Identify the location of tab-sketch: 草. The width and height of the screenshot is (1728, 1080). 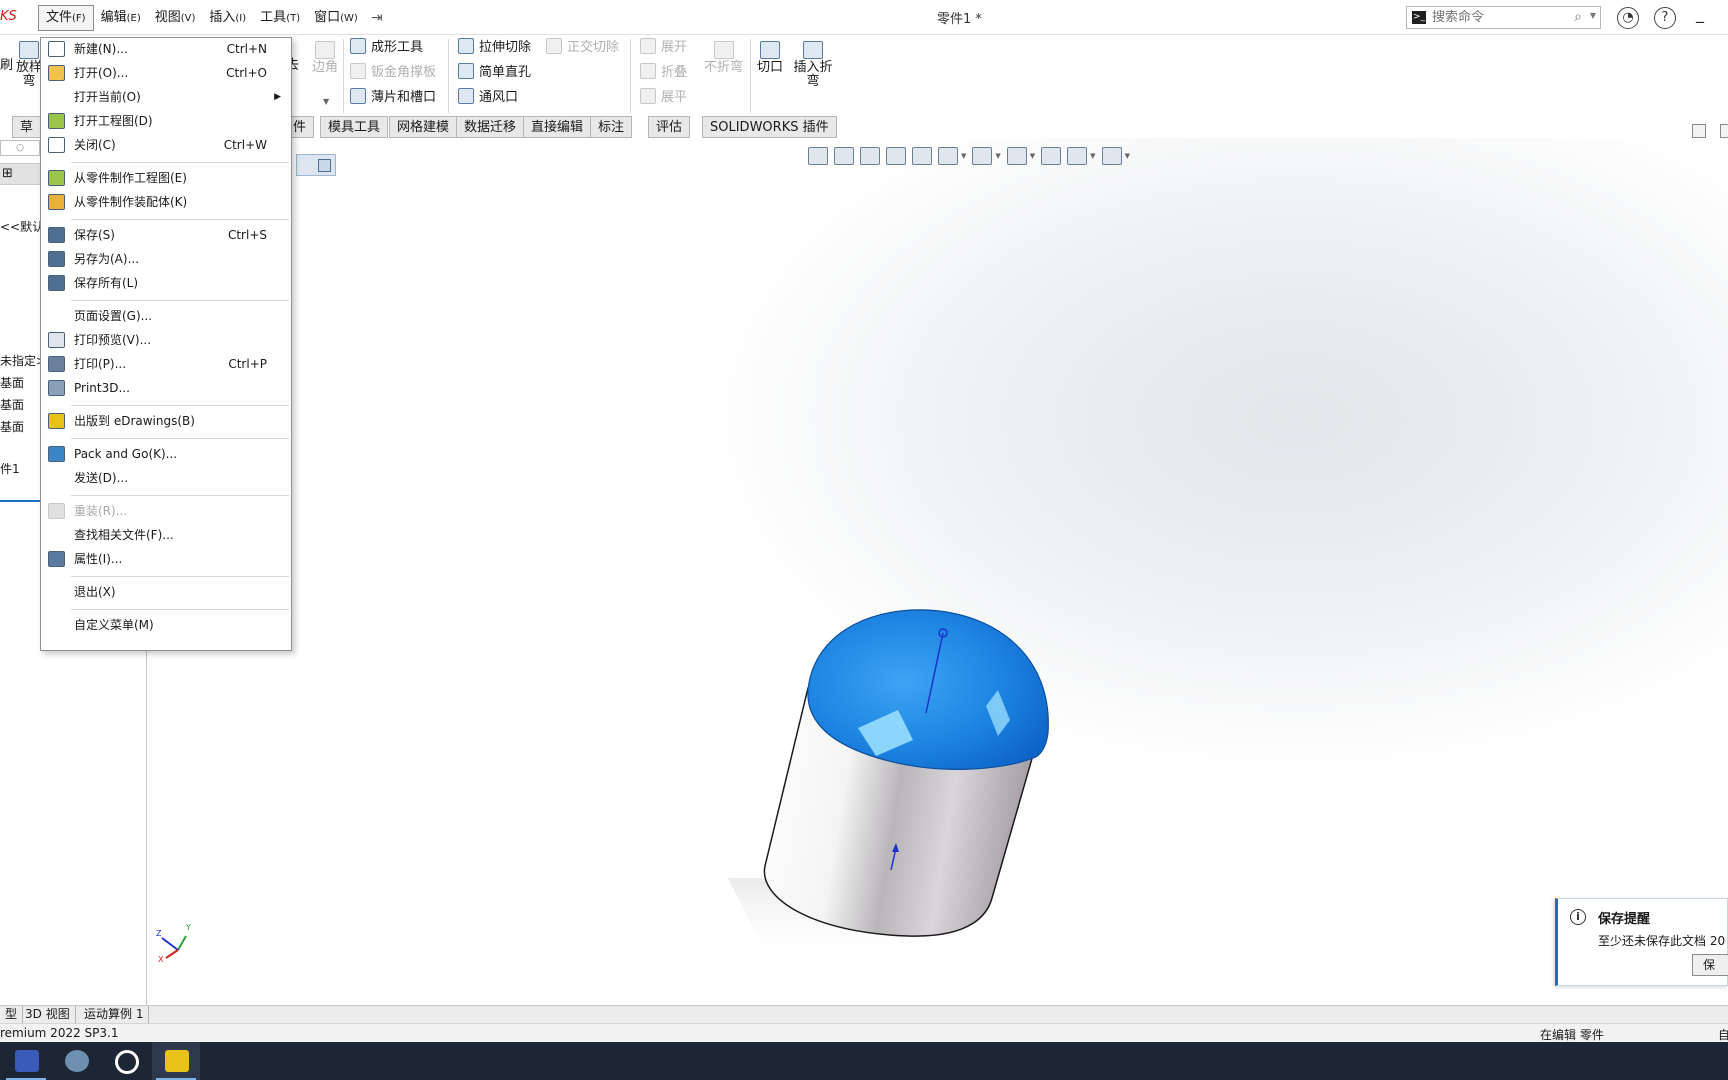
(27, 127).